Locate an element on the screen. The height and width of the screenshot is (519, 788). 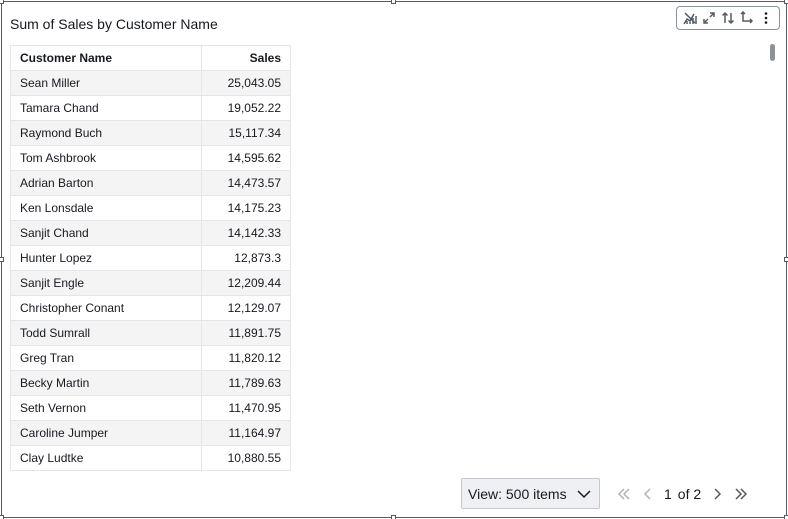
cell-customer-name: Hunter Lopez is located at coordinates (106, 258).